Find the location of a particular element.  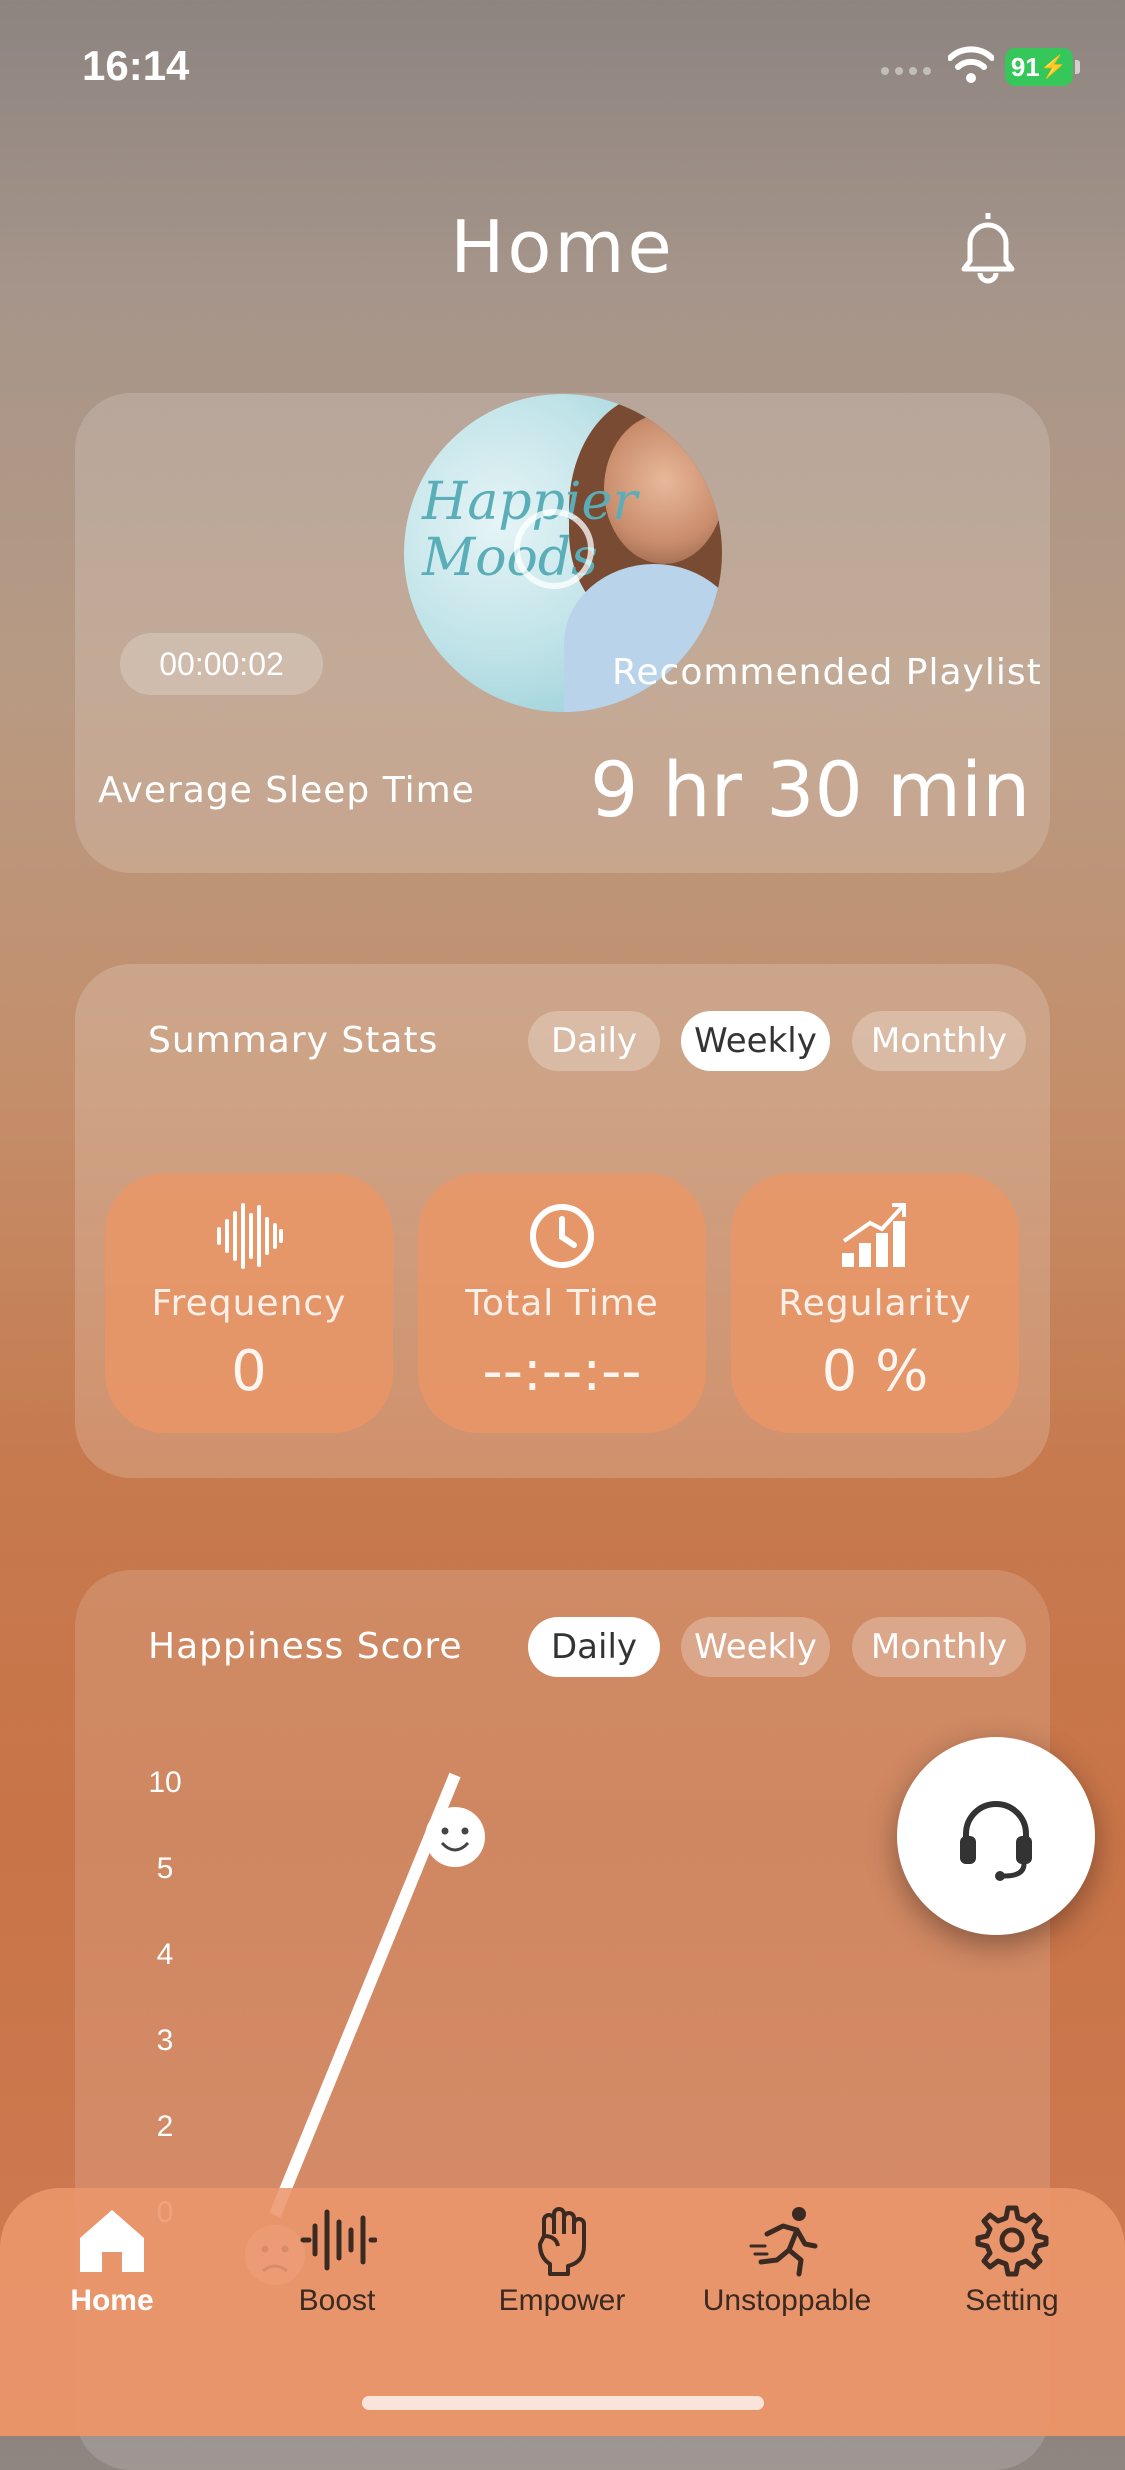

status-time: 16:14 is located at coordinates (136, 65).